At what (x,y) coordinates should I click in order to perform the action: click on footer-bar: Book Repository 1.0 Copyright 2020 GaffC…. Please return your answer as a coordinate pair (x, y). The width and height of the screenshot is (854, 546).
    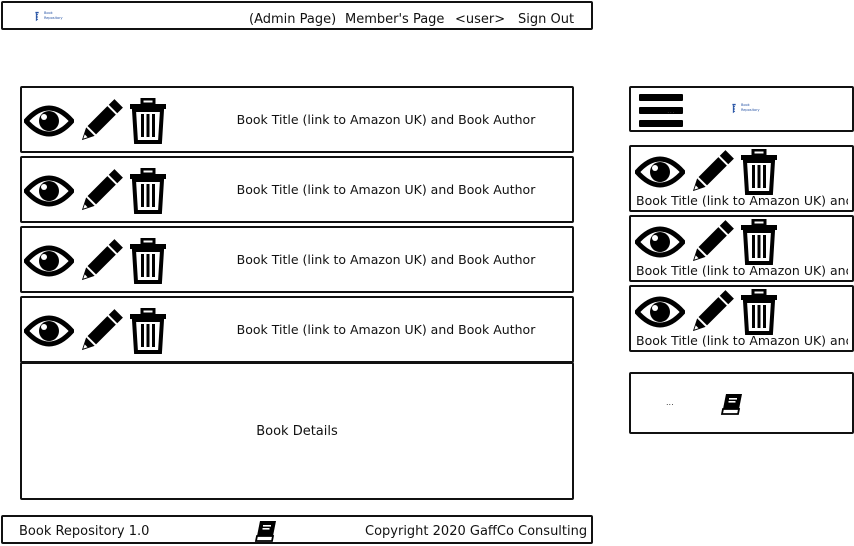
    Looking at the image, I should click on (297, 529).